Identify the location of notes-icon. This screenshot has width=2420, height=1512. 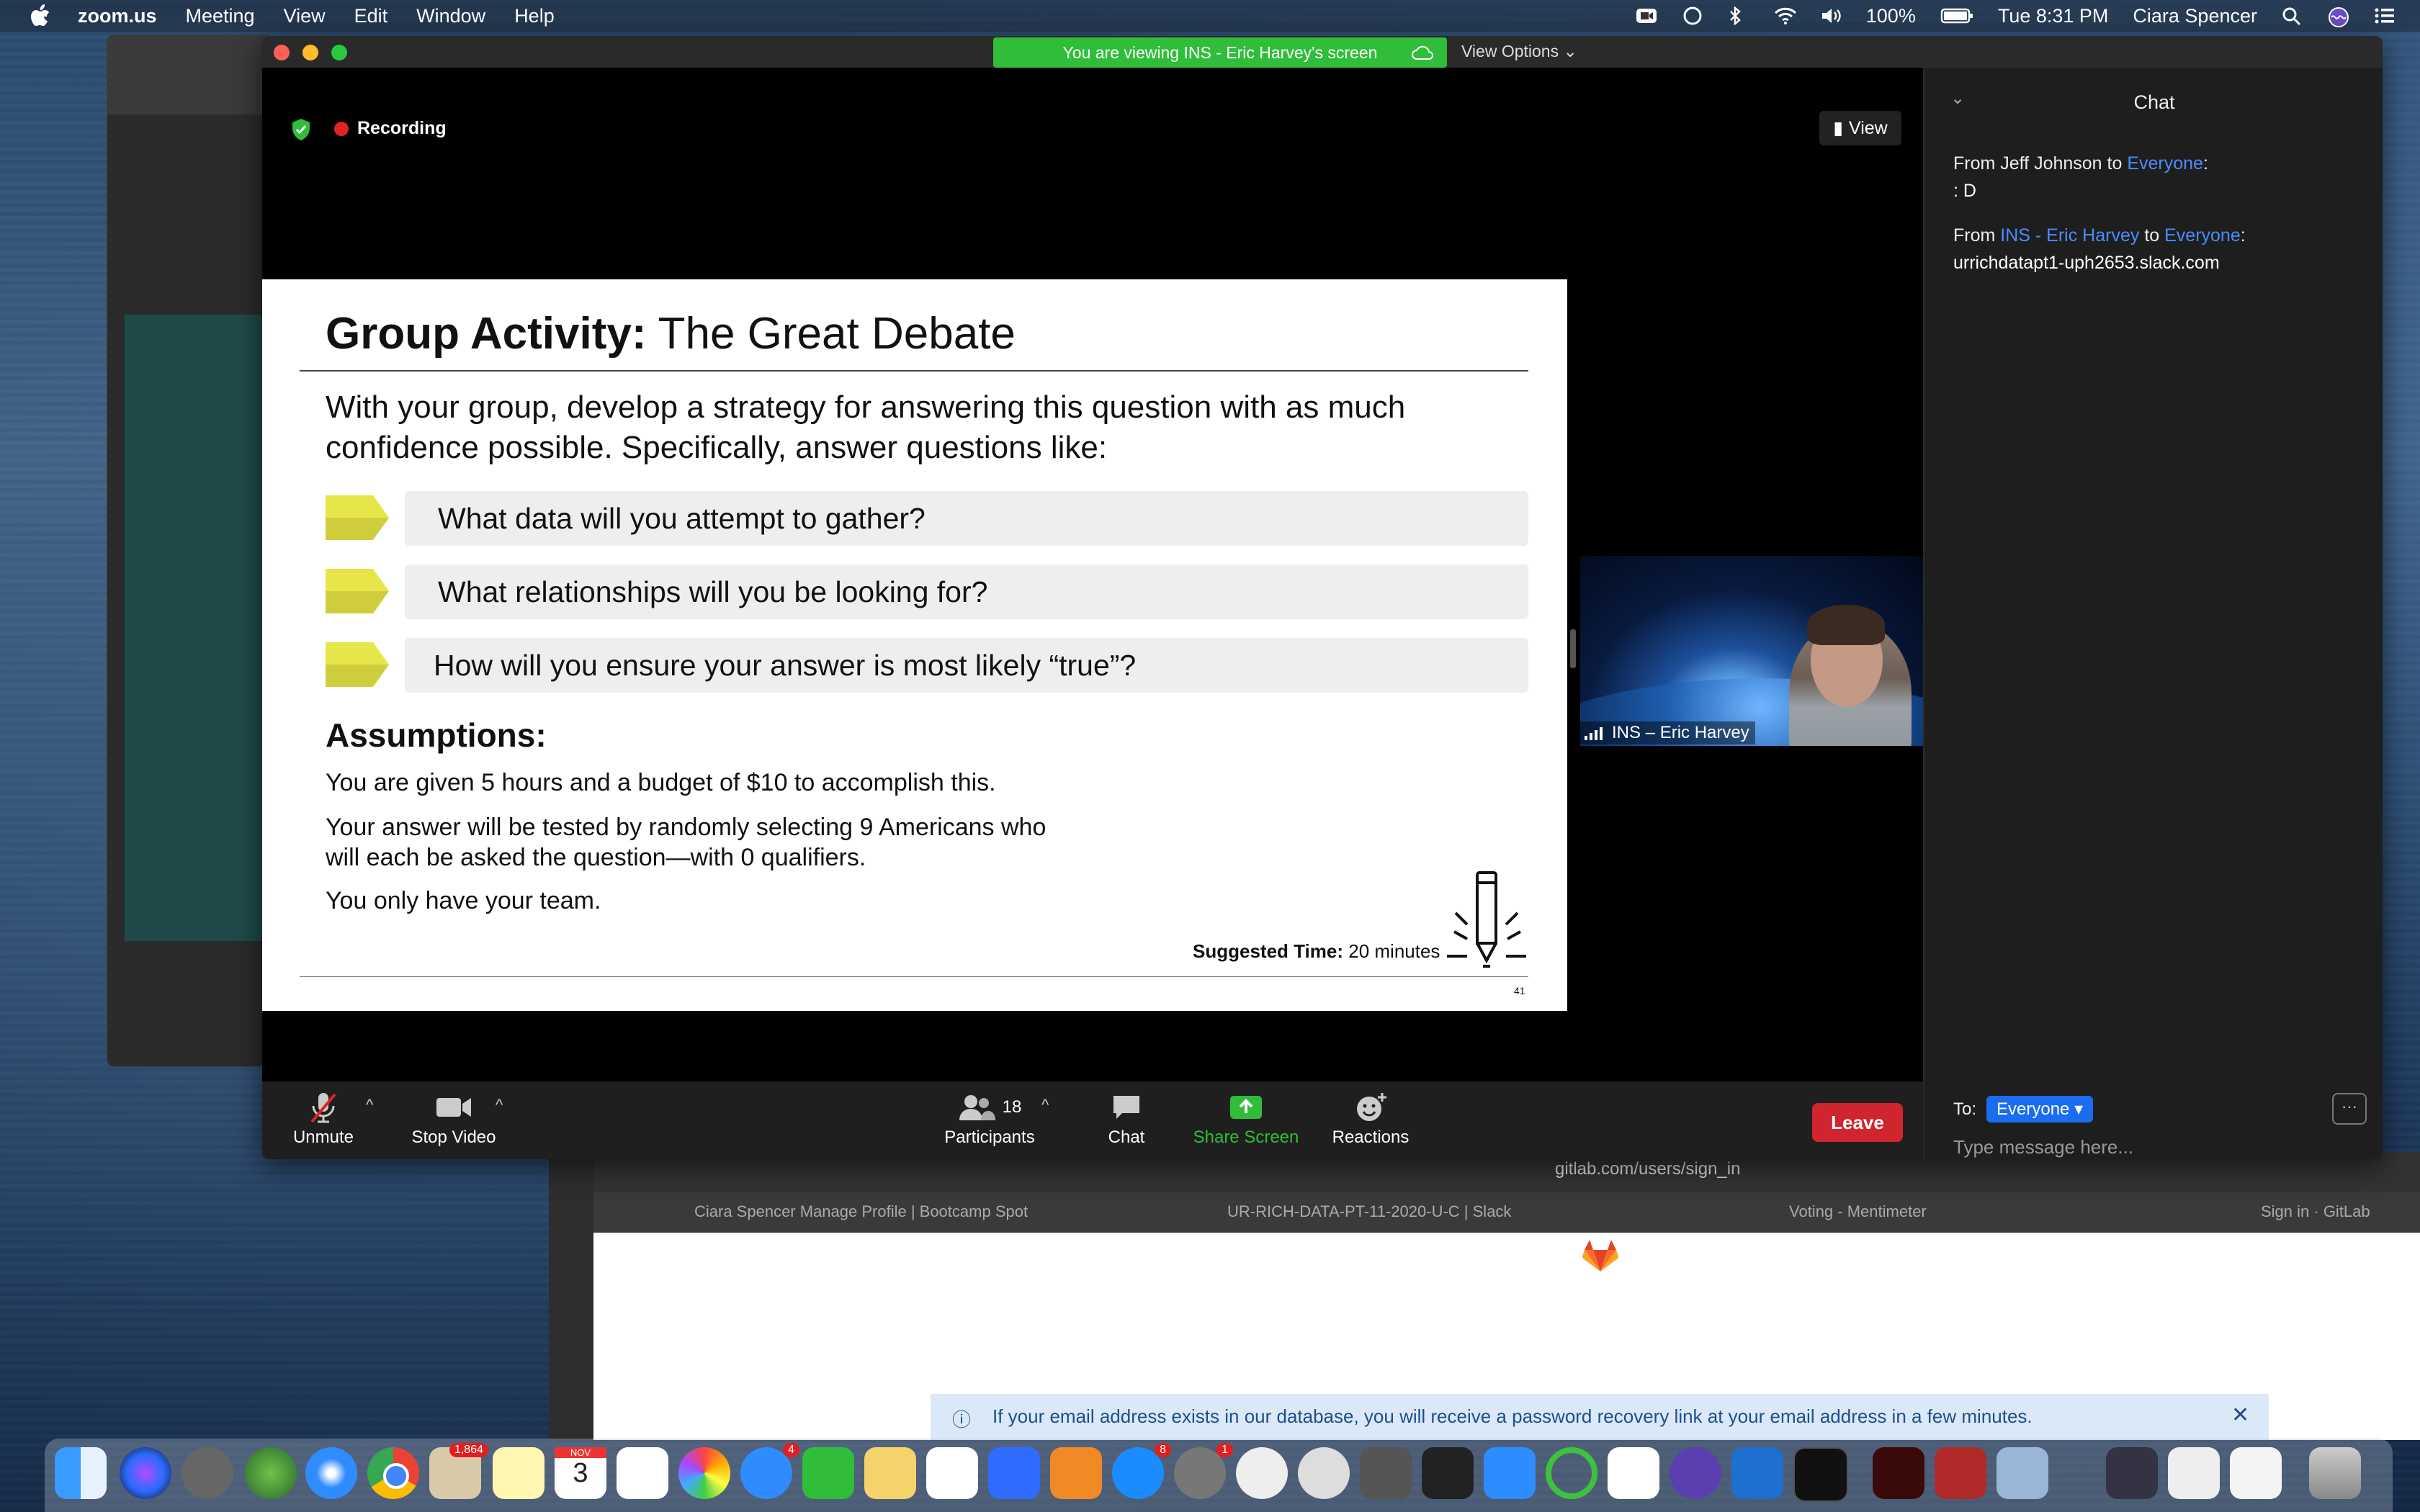
(518, 1473).